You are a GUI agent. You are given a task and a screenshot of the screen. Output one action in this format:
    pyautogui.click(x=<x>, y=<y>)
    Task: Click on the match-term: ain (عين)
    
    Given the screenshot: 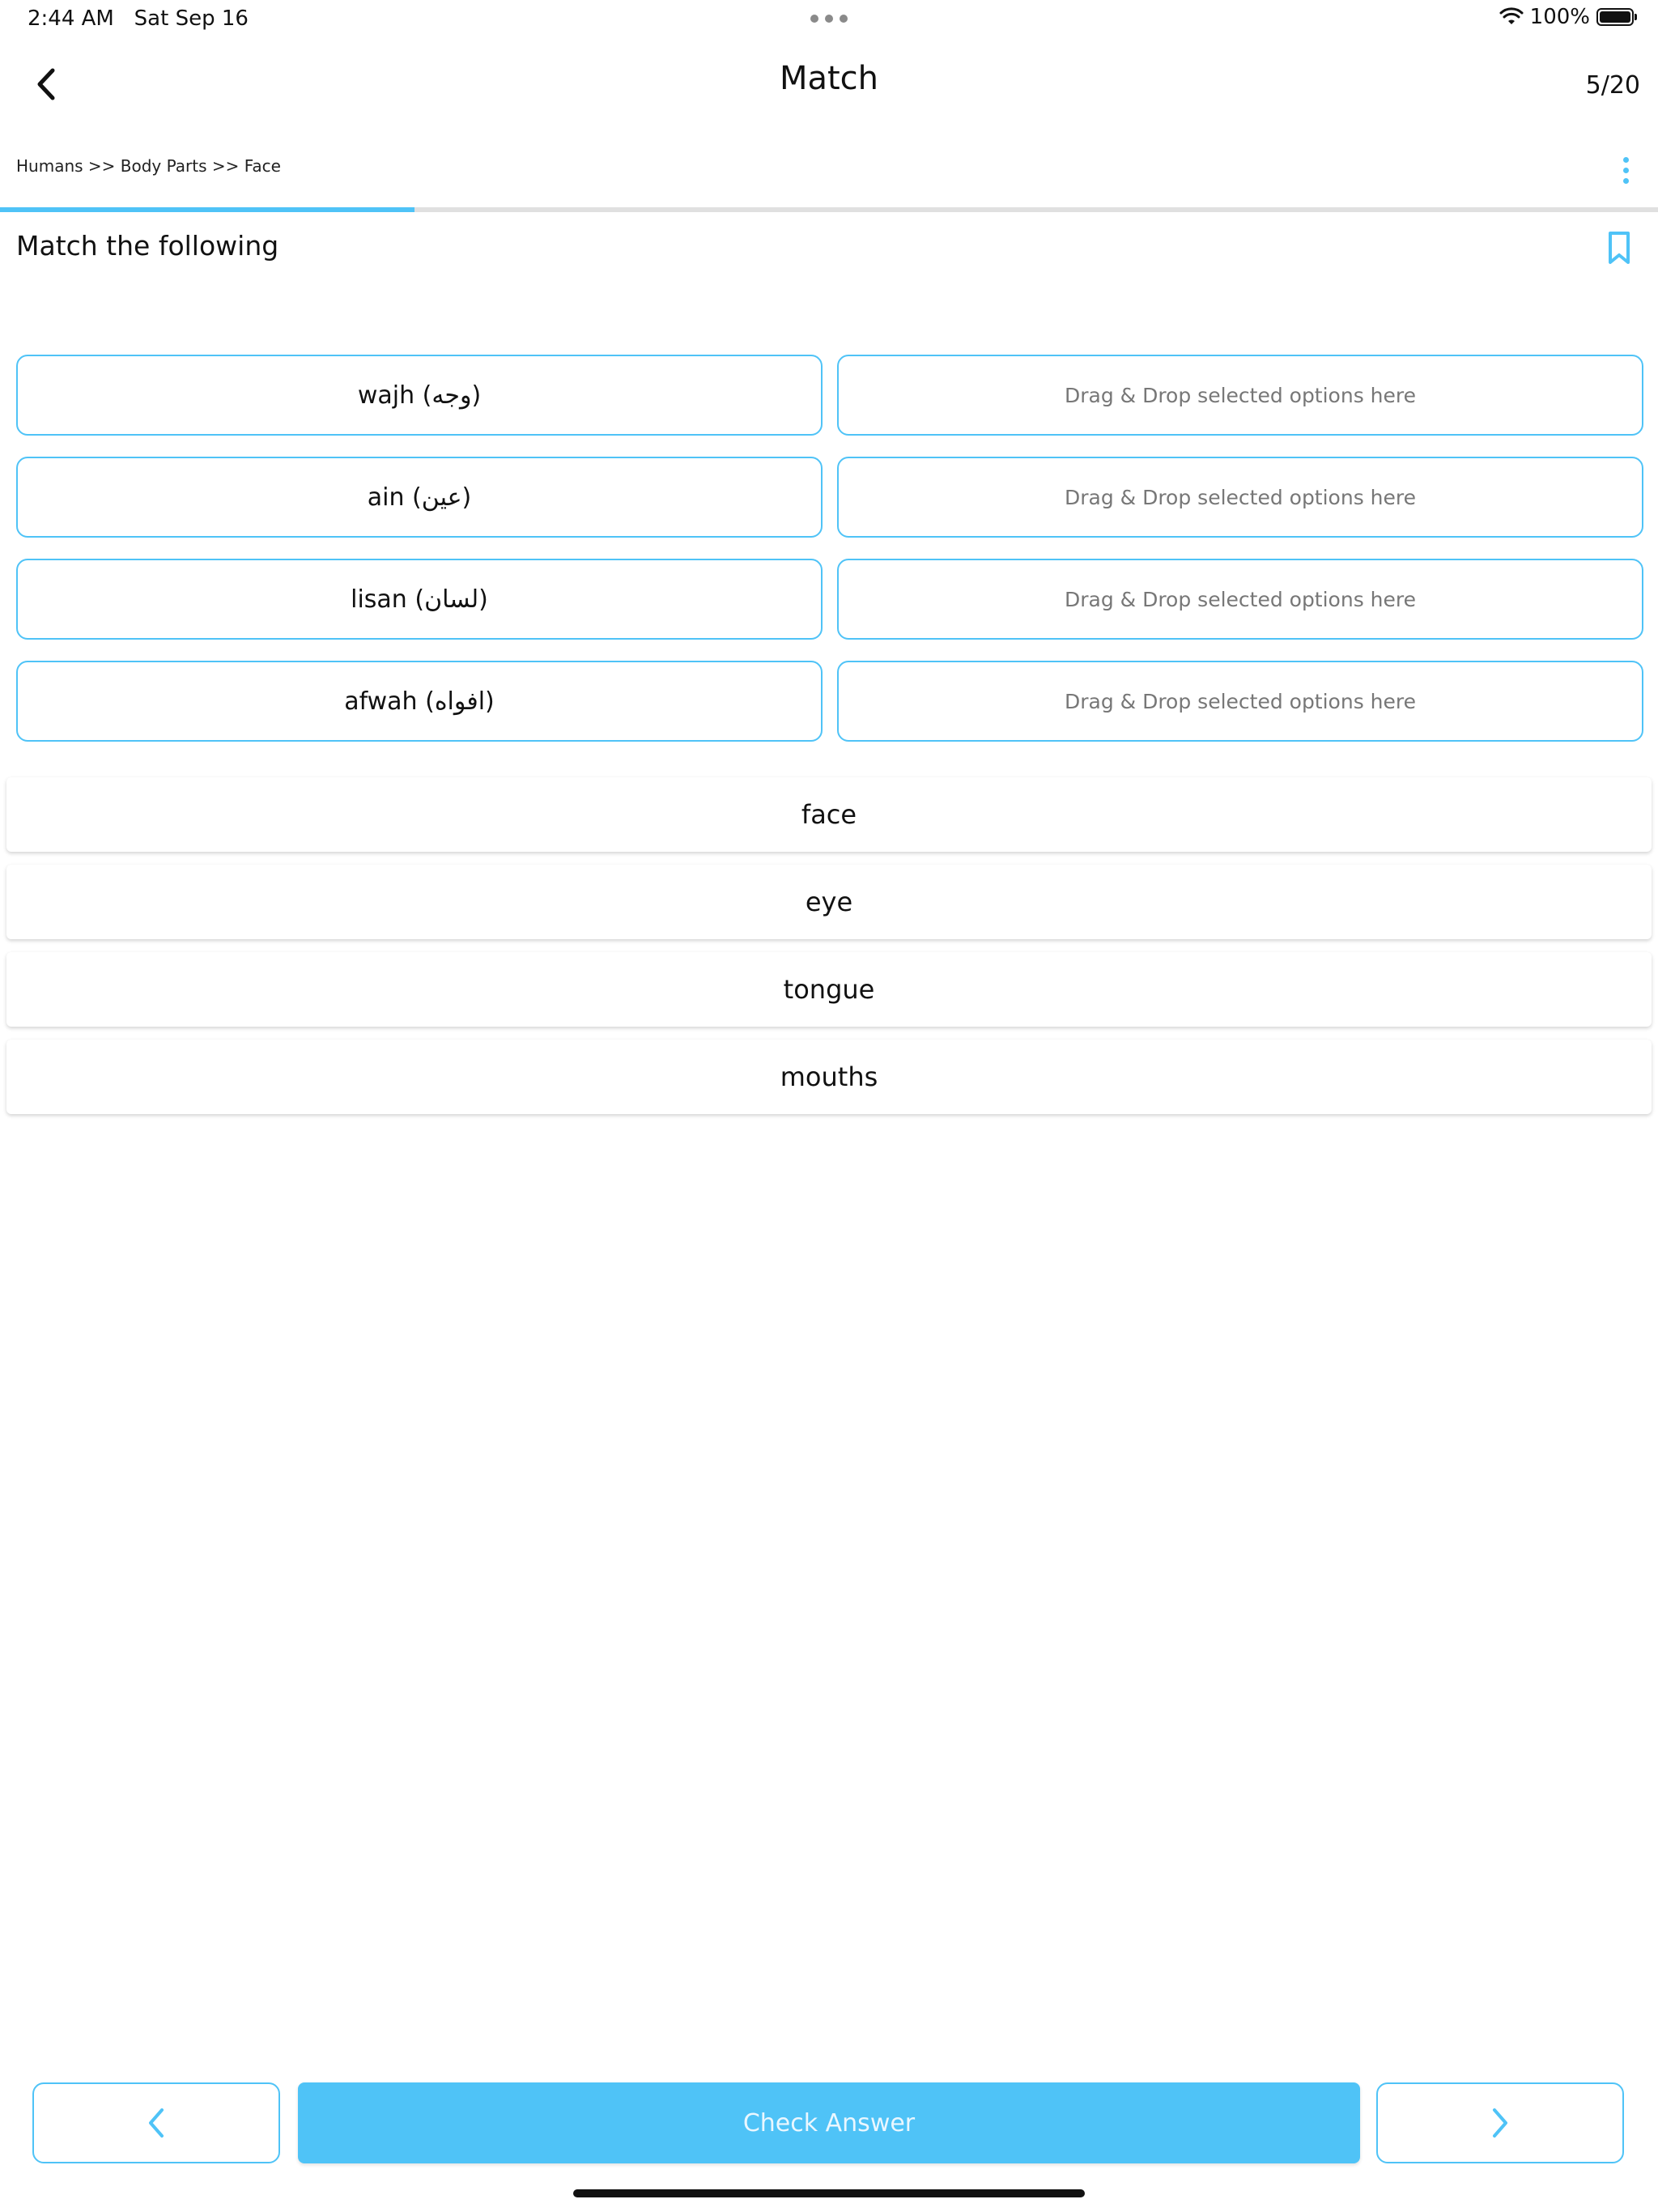 What is the action you would take?
    pyautogui.click(x=419, y=497)
    